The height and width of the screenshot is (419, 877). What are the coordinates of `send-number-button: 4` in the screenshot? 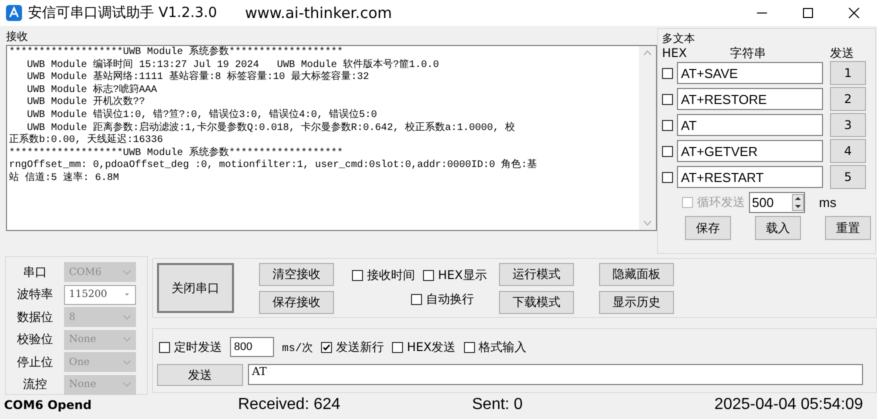 It's located at (848, 151).